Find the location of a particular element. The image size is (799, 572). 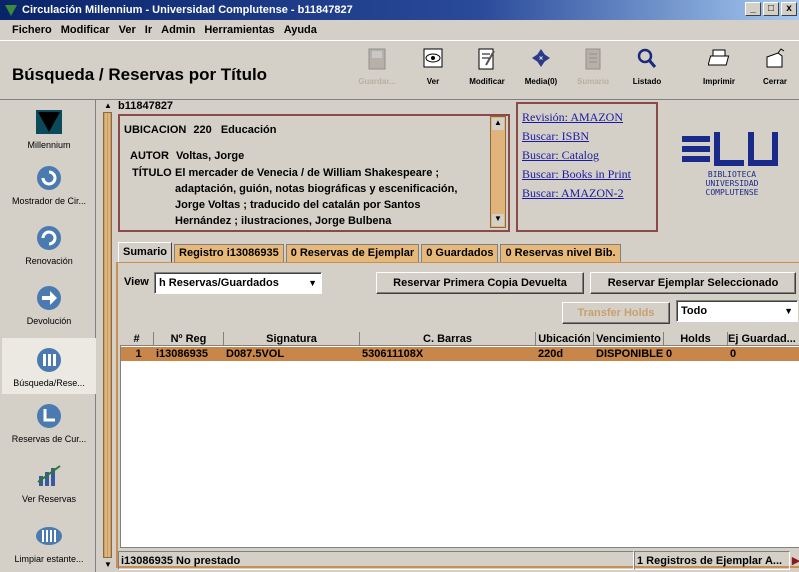

ubicacion-label: UBICACION is located at coordinates (155, 130).